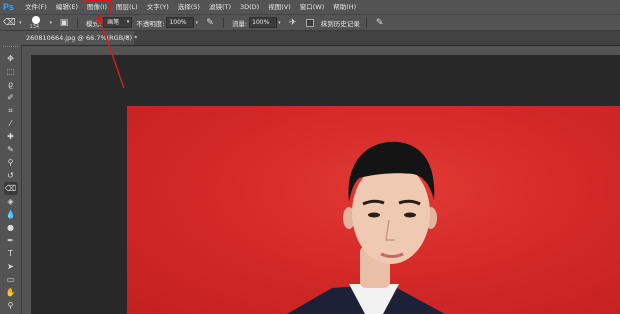 This screenshot has width=620, height=314. I want to click on photoshop-logo: Ps, so click(9, 7).